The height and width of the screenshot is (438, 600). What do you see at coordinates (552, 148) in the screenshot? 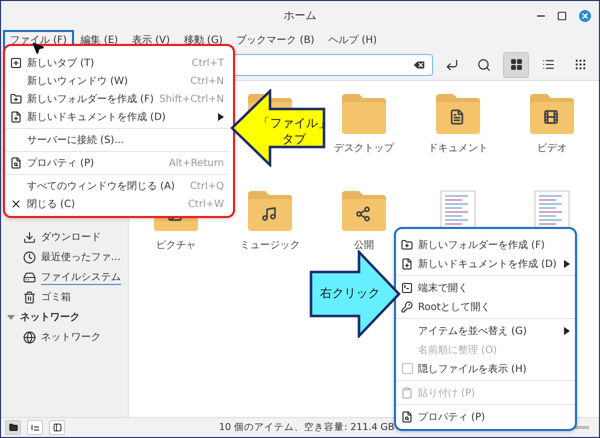
I see `file-label: ビデオ` at bounding box center [552, 148].